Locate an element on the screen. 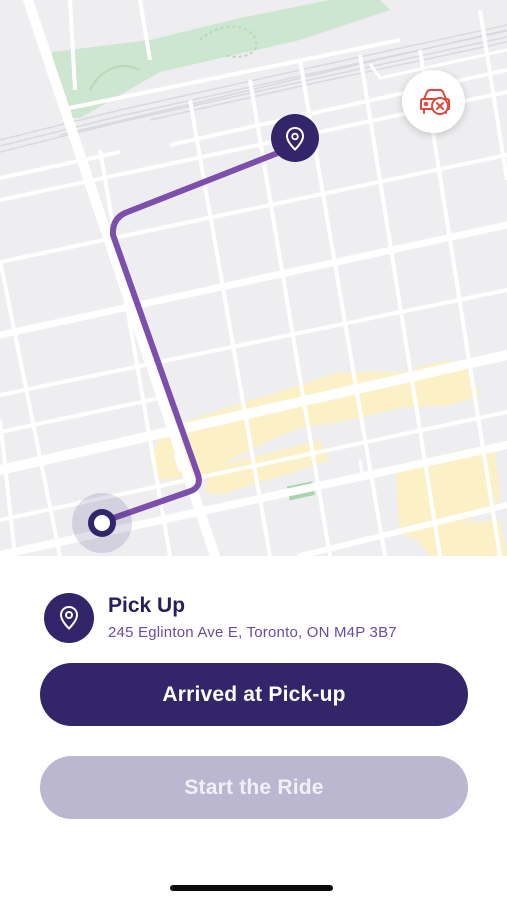  start-ride-button: Start the Ride is located at coordinates (254, 787).